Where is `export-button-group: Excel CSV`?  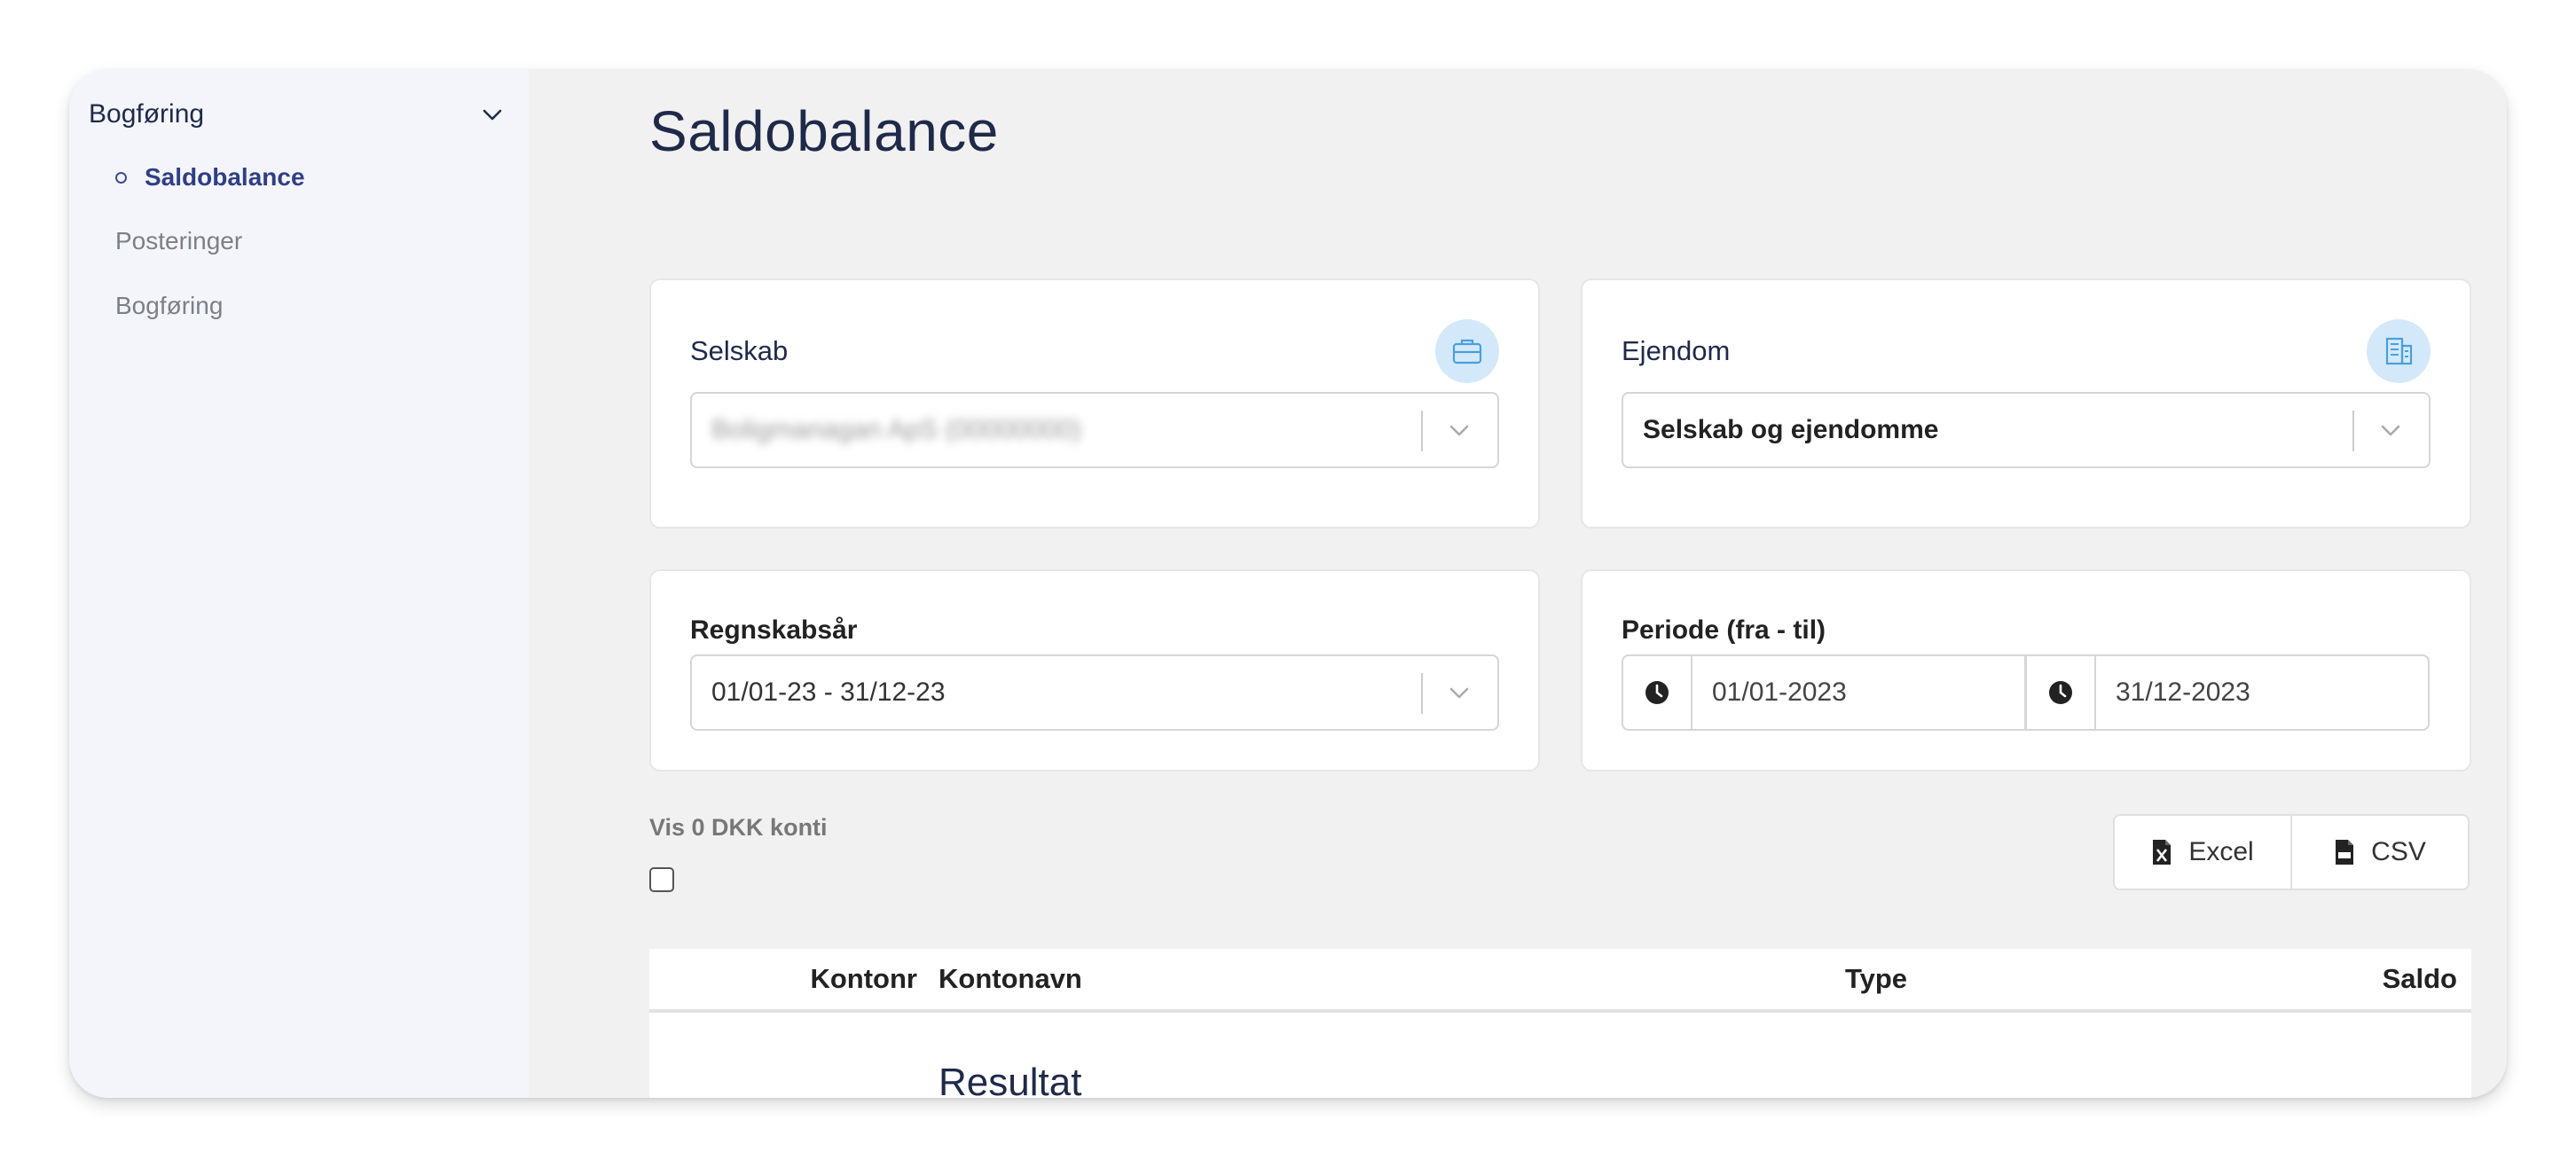 export-button-group: Excel CSV is located at coordinates (2291, 852).